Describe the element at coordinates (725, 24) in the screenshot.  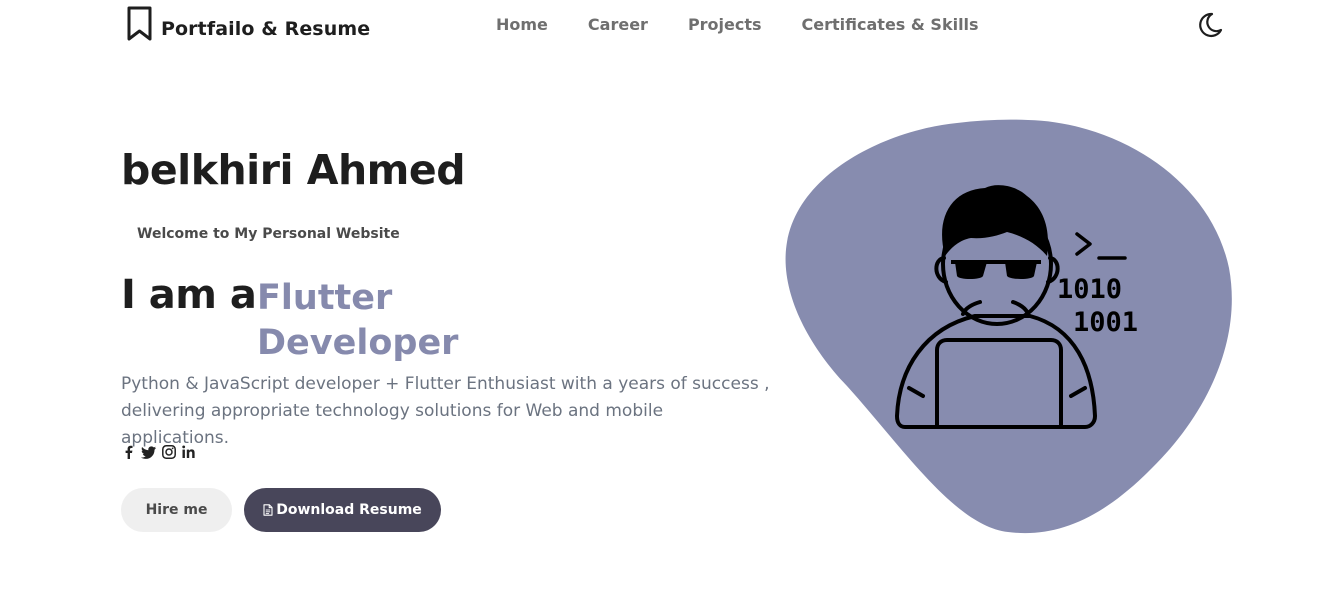
I see `nav-projects: Projects` at that location.